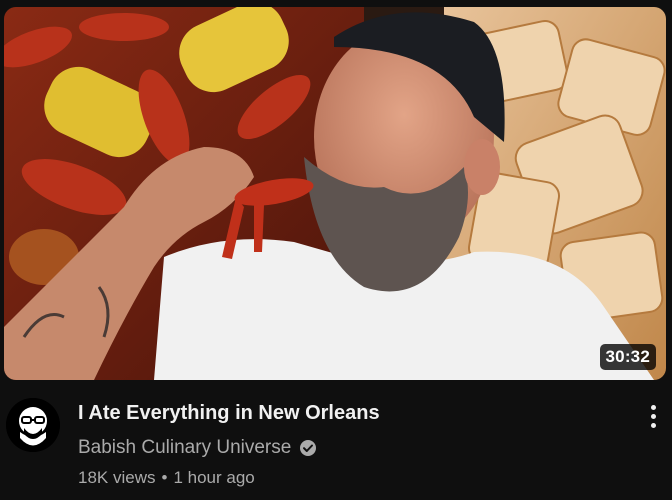 This screenshot has width=672, height=500. I want to click on video-title: I Ate Everything in New Orleans, so click(350, 413).